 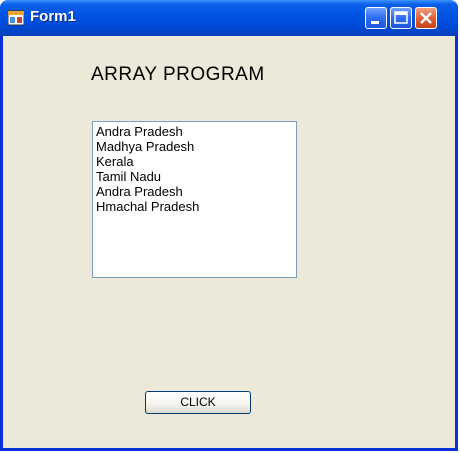 I want to click on maximize-button, so click(x=401, y=18).